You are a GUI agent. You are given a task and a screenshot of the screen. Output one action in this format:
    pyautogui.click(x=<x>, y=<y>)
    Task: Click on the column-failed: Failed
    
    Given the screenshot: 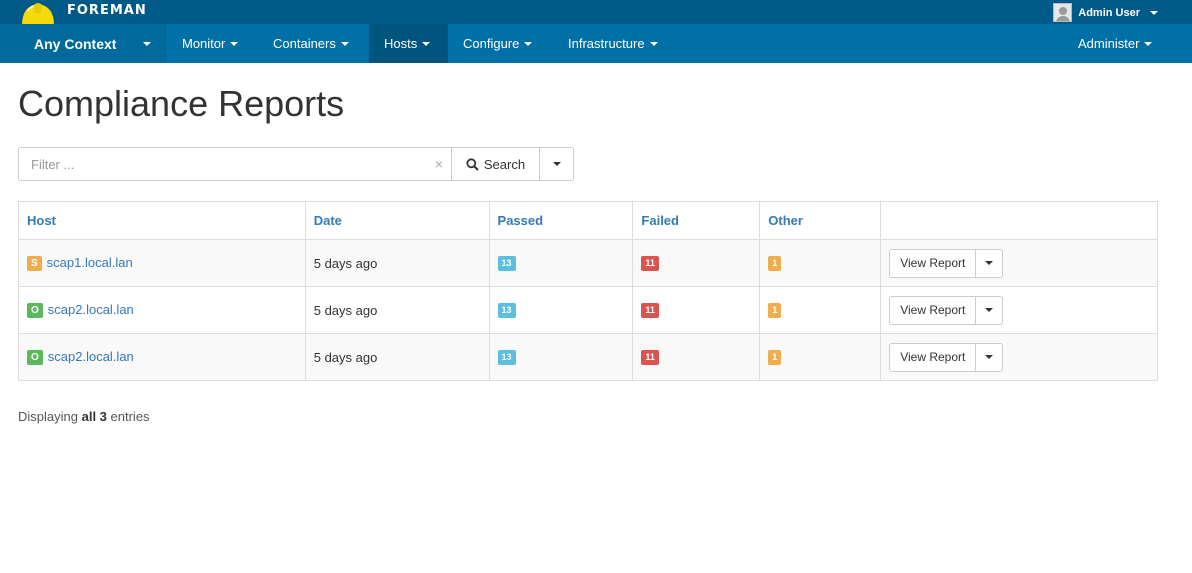 What is the action you would take?
    pyautogui.click(x=696, y=220)
    